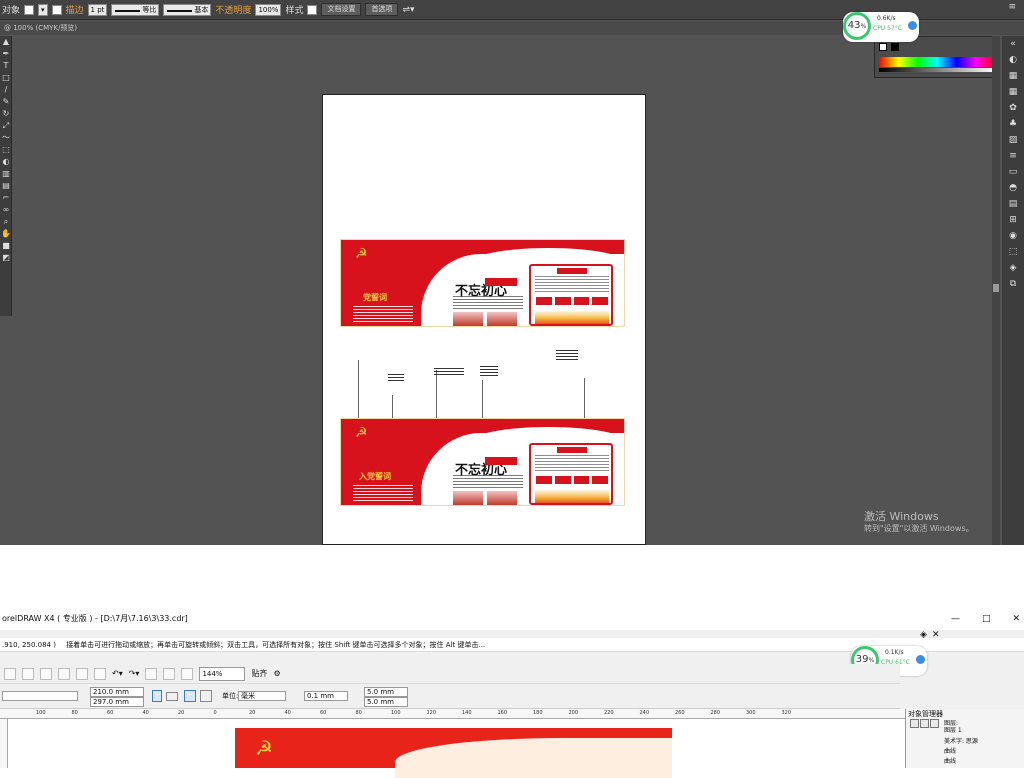 This screenshot has width=1024, height=778. Describe the element at coordinates (955, 619) in the screenshot. I see `minimize-button: —` at that location.